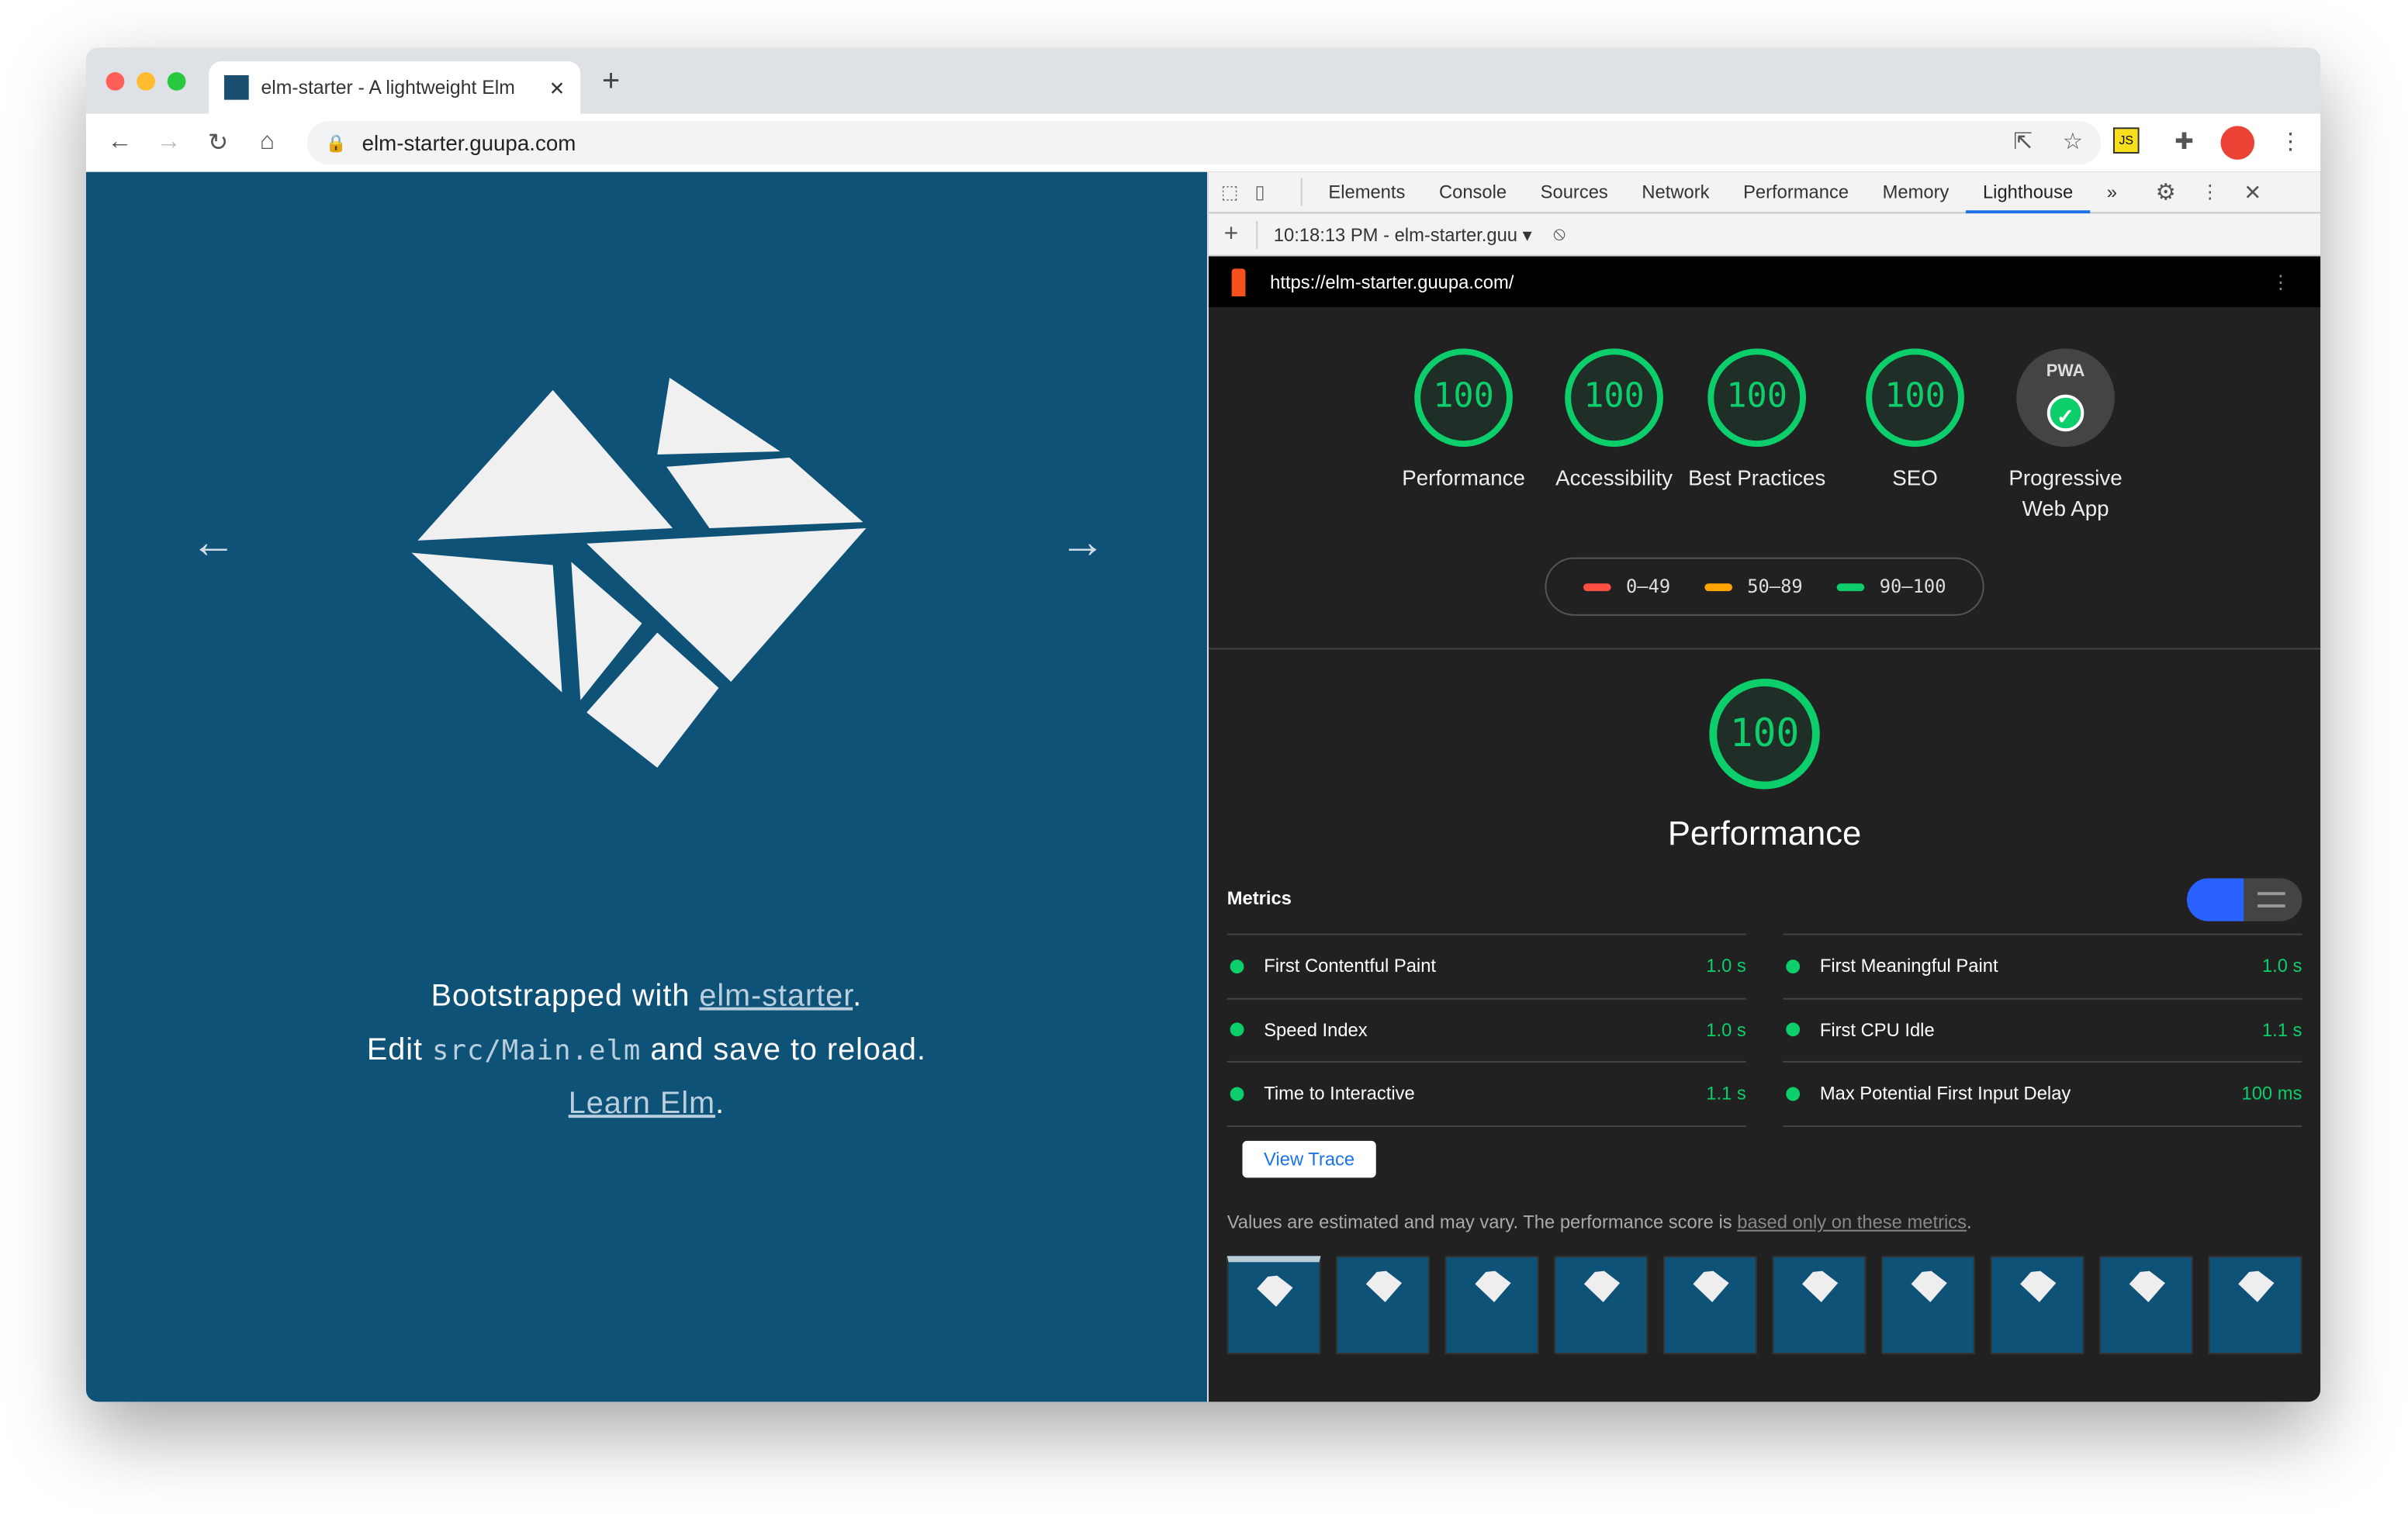 This screenshot has width=2408, height=1528. Describe the element at coordinates (1367, 192) in the screenshot. I see `tab-elements: Elements` at that location.